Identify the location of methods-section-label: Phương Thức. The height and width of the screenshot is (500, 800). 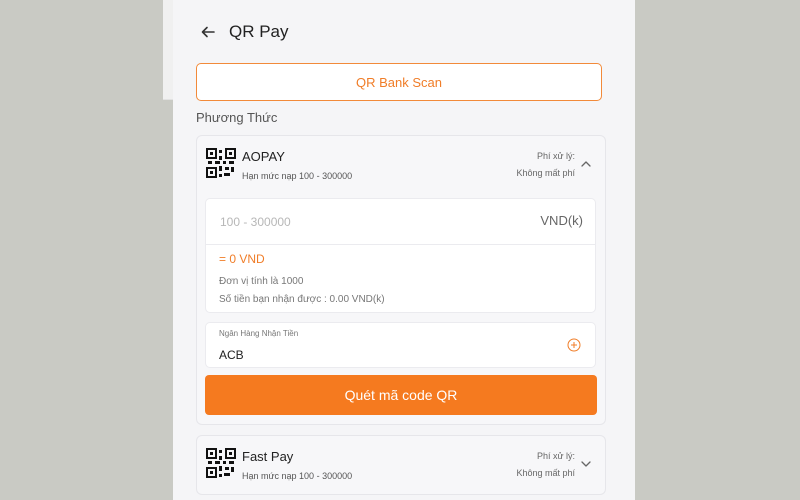
(237, 117).